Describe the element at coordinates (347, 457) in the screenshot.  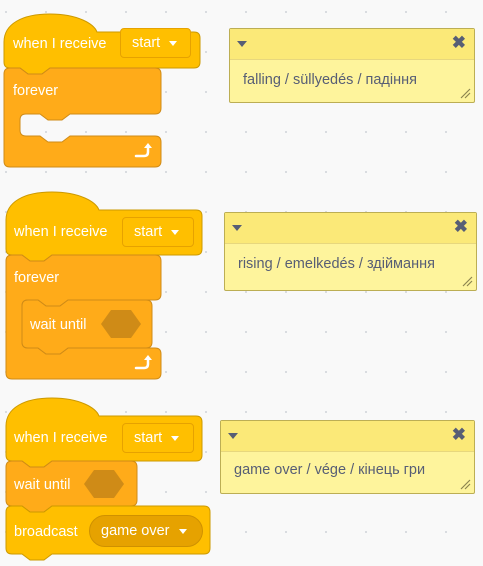
I see `comment-note: ✖ game over / vége / кінець гри` at that location.